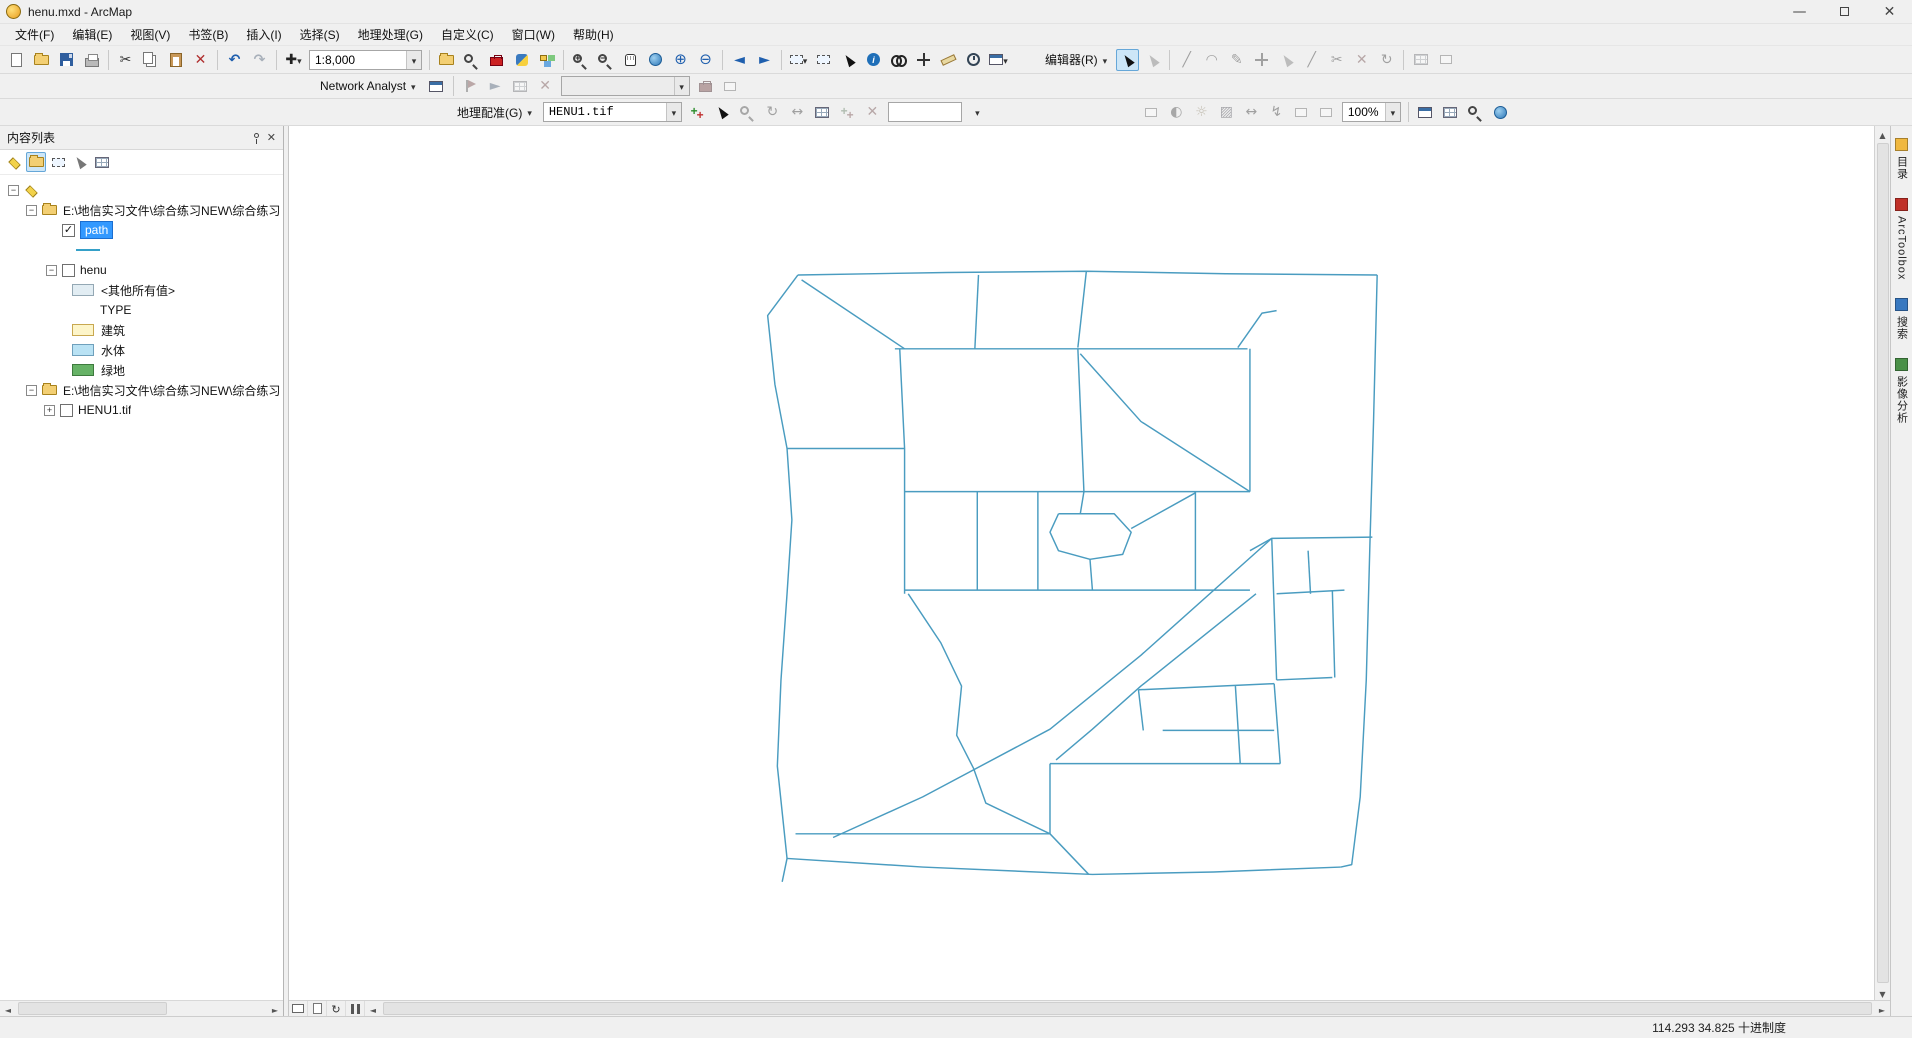 This screenshot has height=1038, width=1912. Describe the element at coordinates (263, 34) in the screenshot. I see `menu-insert: 插入(I)` at that location.